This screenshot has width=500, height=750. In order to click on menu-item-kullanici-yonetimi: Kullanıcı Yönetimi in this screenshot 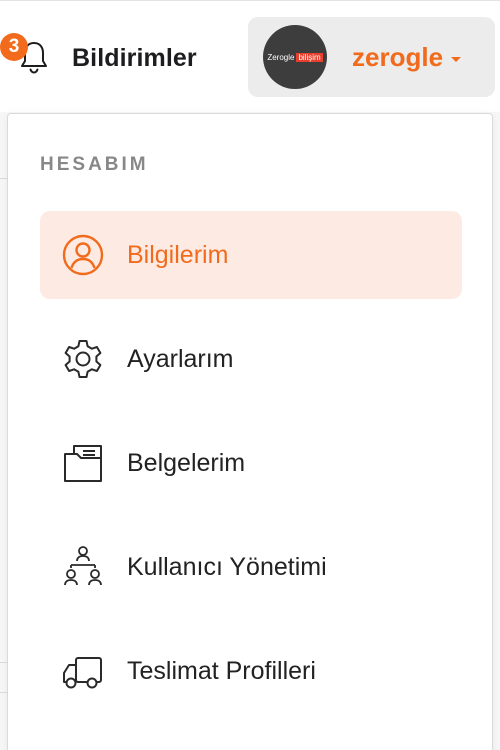, I will do `click(251, 567)`.